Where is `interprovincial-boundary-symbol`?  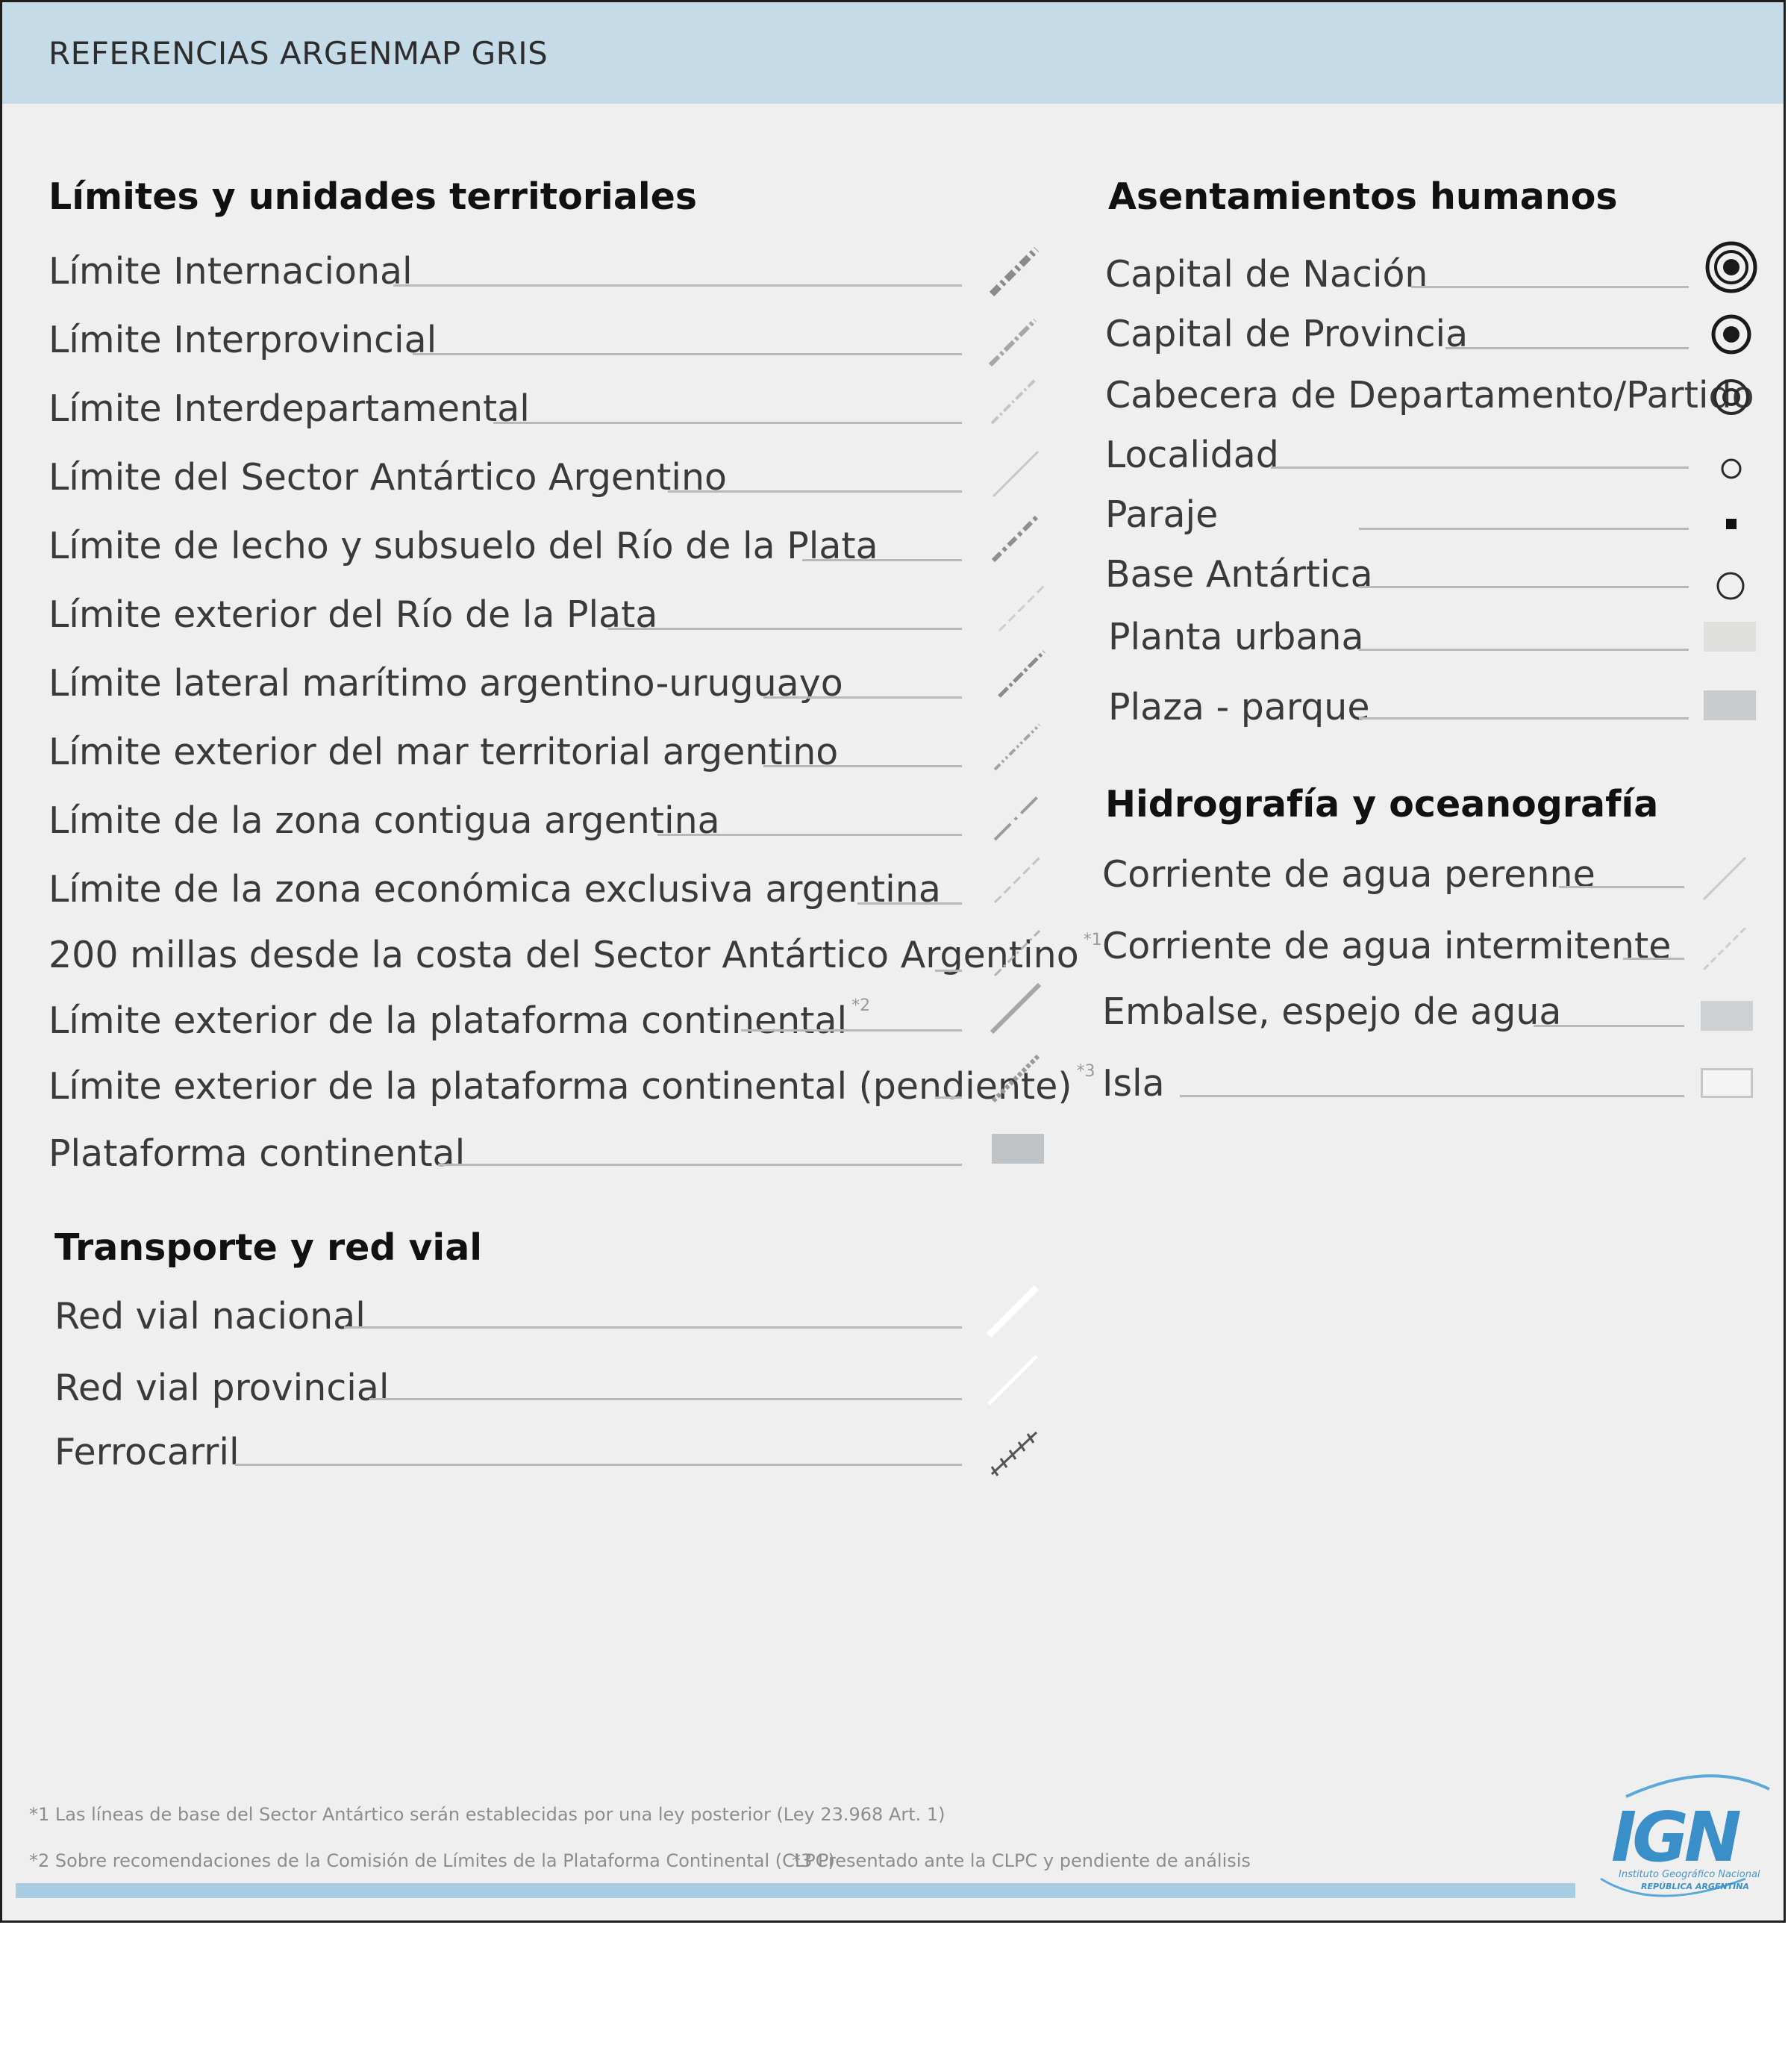
interprovincial-boundary-symbol is located at coordinates (1012, 342).